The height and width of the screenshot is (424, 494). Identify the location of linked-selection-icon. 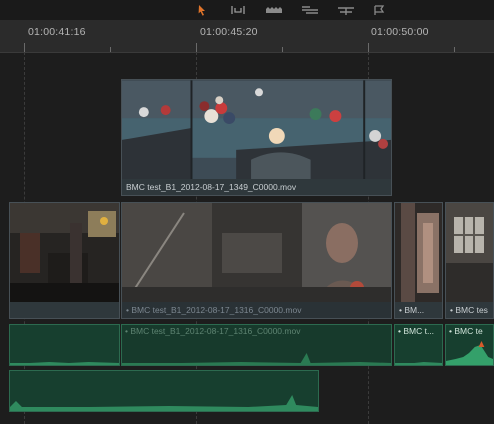
(346, 10).